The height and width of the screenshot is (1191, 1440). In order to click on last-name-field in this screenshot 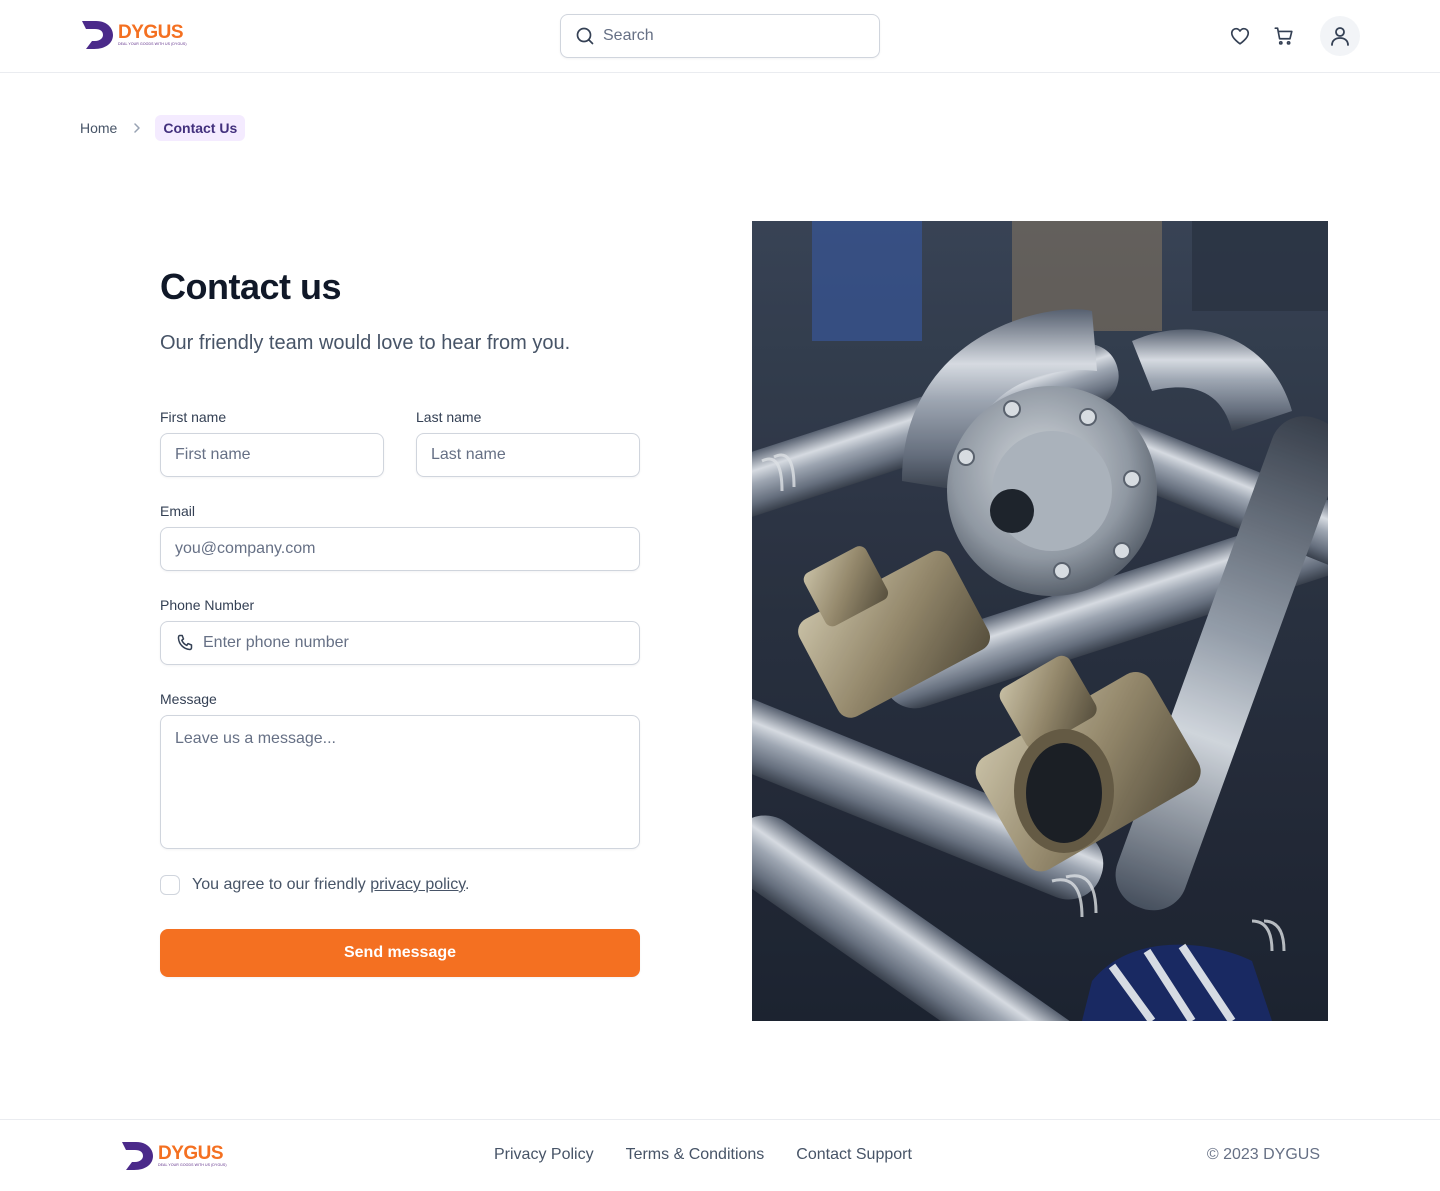, I will do `click(528, 455)`.